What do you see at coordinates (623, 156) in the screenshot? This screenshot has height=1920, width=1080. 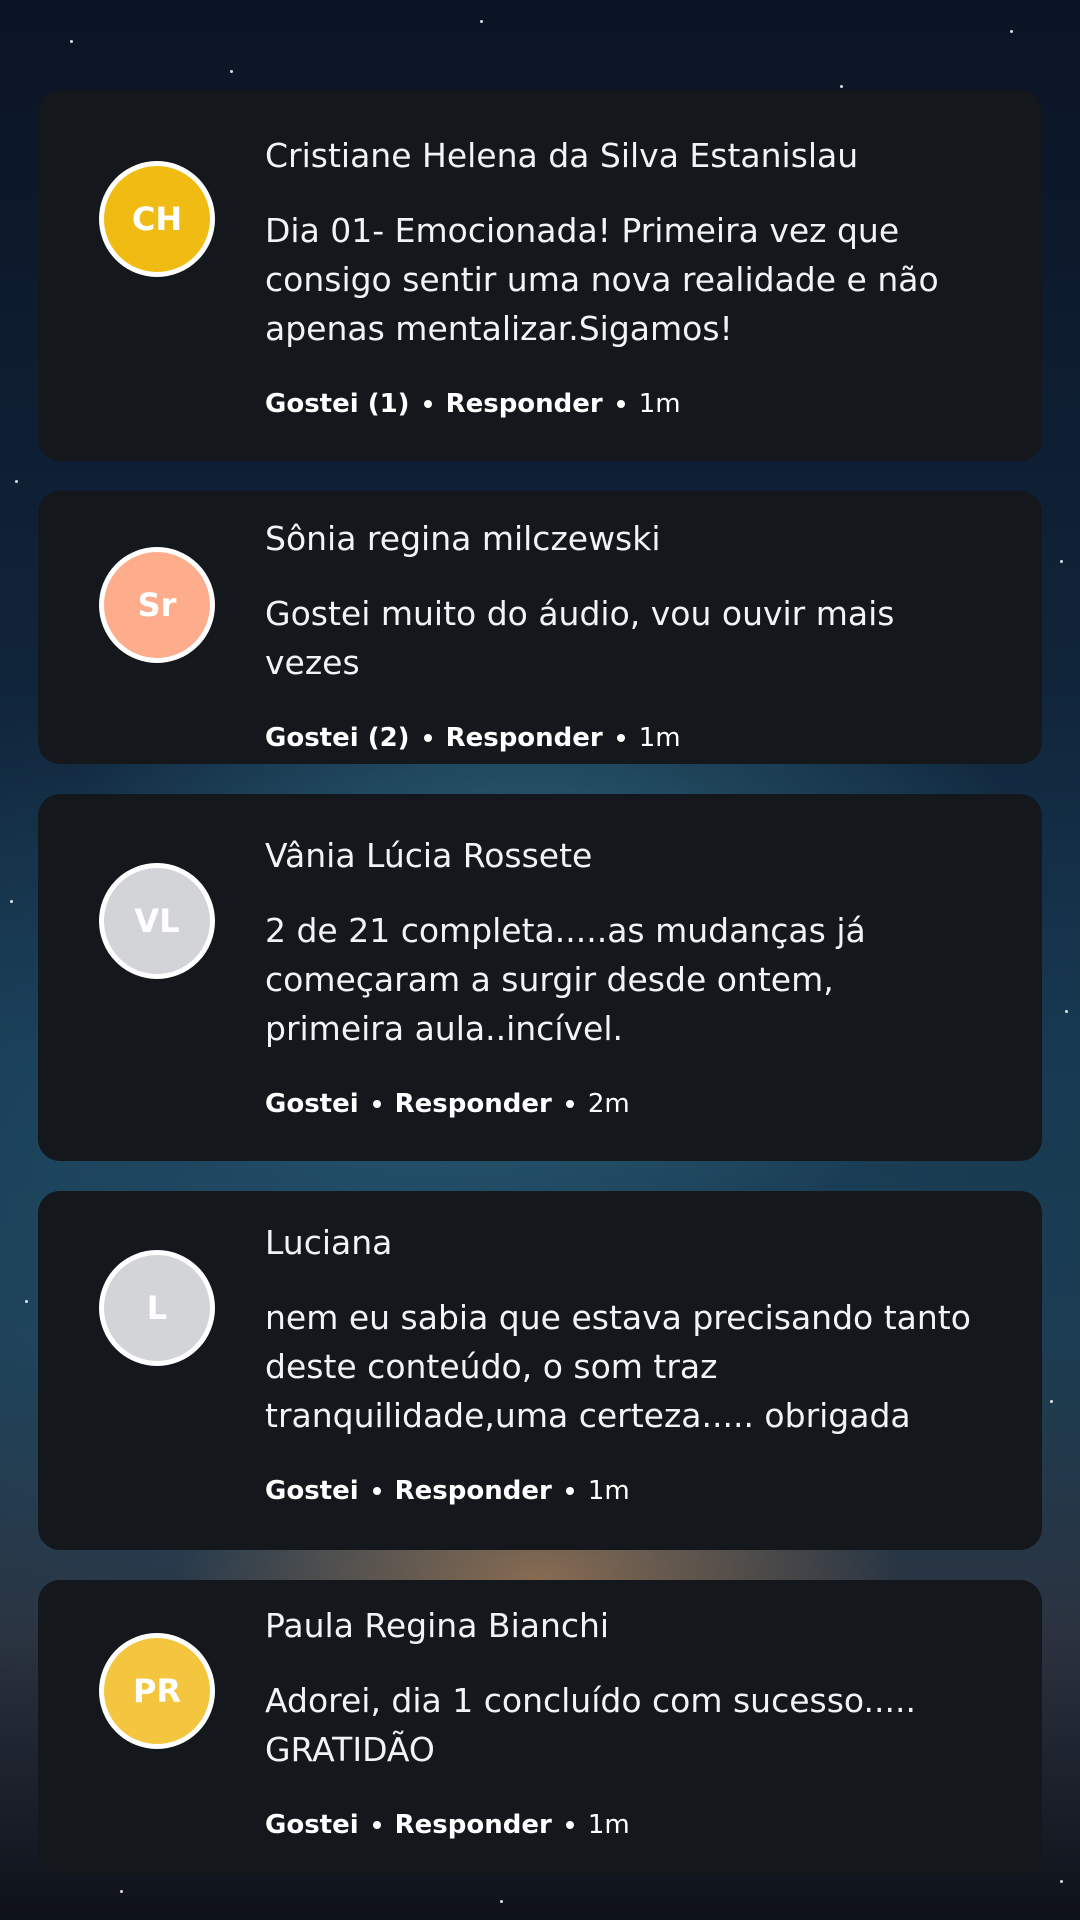 I see `comment-author: Cristiane Helena da Silva Estanislau` at bounding box center [623, 156].